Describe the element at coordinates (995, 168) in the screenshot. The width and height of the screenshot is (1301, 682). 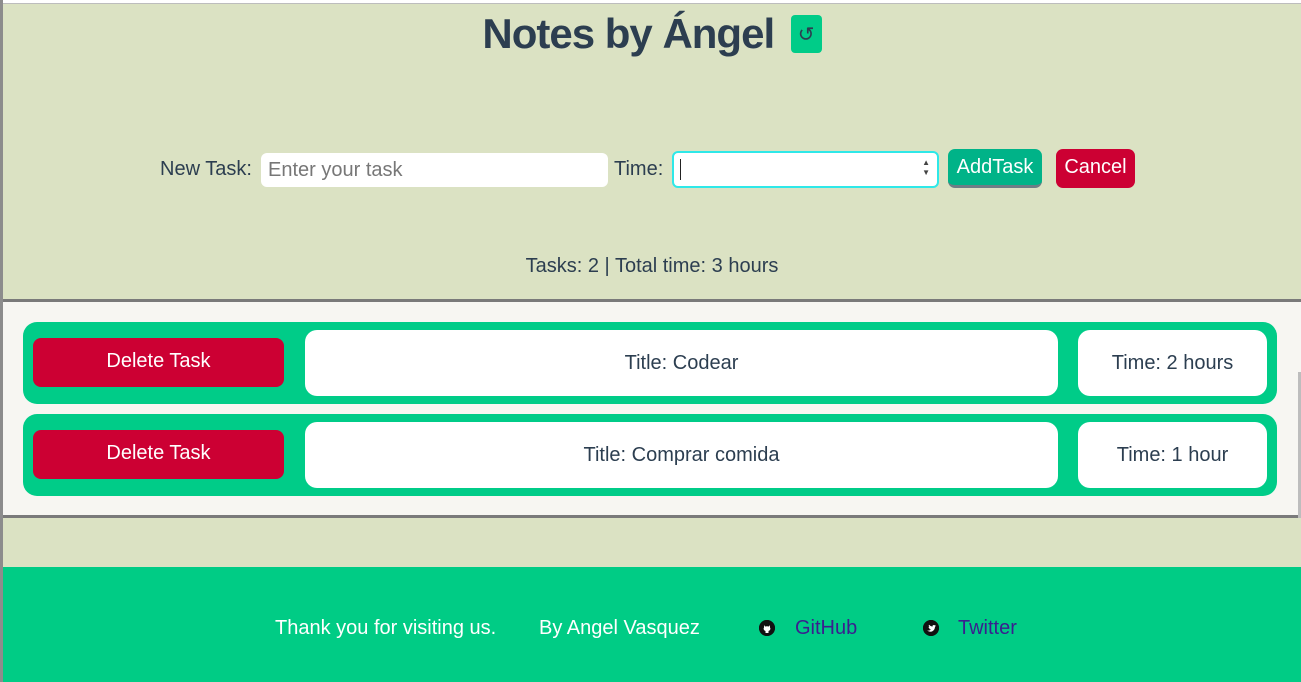
I see `add-task-button: AddTask` at that location.